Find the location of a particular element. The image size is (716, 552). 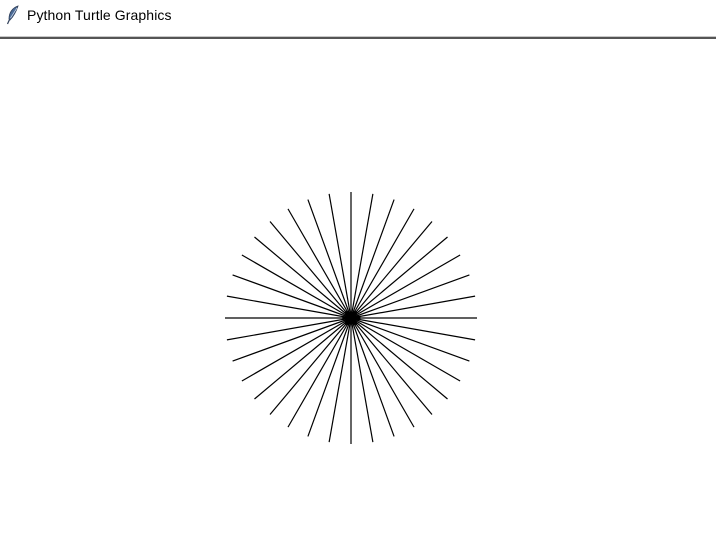

feather-icon is located at coordinates (13, 15).